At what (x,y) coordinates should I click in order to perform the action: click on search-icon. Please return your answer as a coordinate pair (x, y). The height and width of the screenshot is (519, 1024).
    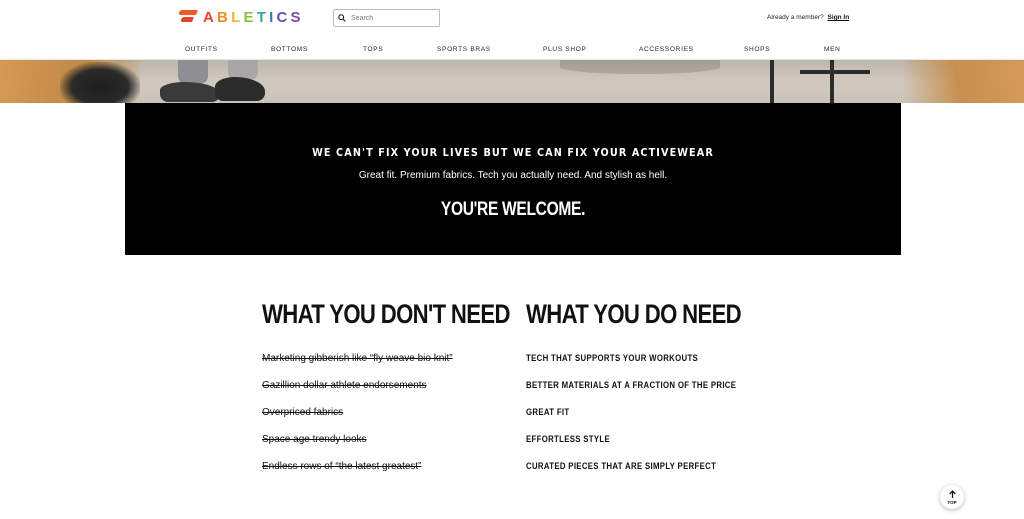
    Looking at the image, I should click on (342, 18).